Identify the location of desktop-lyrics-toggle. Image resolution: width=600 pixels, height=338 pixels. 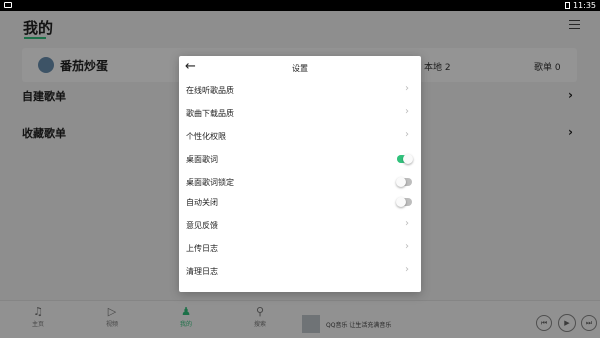
(405, 159).